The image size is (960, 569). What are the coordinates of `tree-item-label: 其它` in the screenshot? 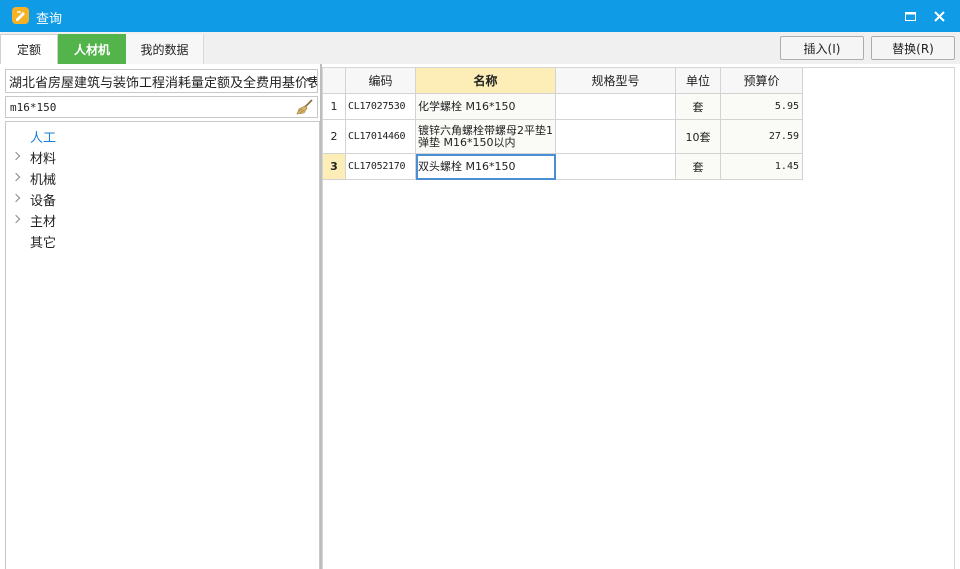 It's located at (43, 243).